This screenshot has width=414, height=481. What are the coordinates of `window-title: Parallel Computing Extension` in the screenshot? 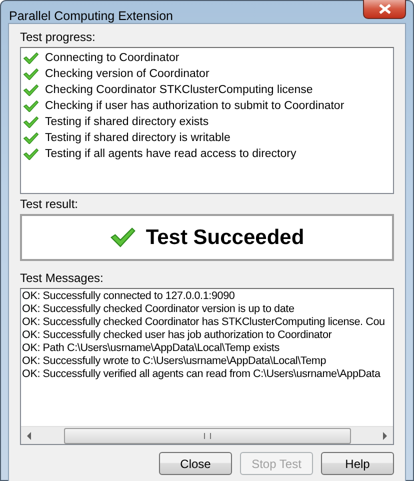 It's located at (91, 16).